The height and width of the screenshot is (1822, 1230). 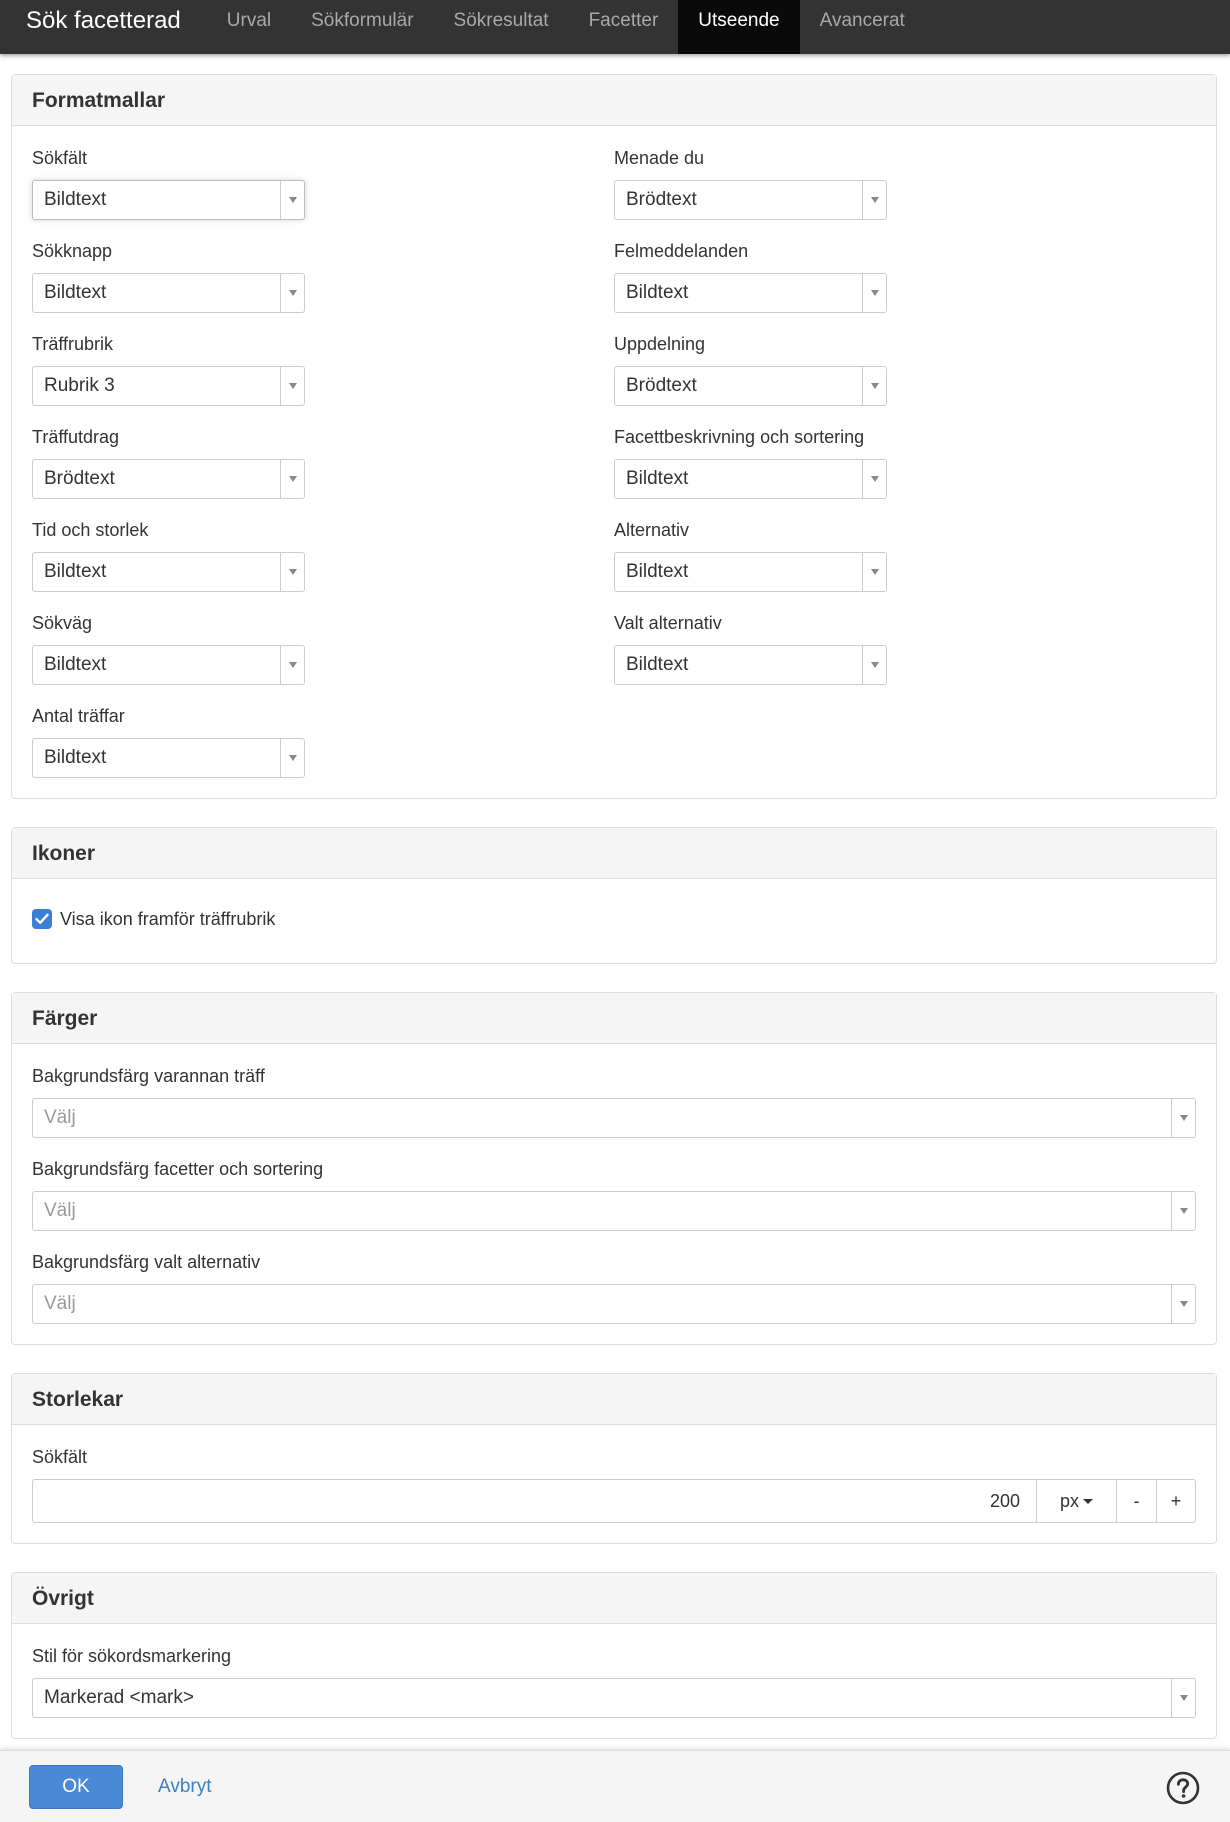 I want to click on tab-urval: Urval, so click(x=249, y=27).